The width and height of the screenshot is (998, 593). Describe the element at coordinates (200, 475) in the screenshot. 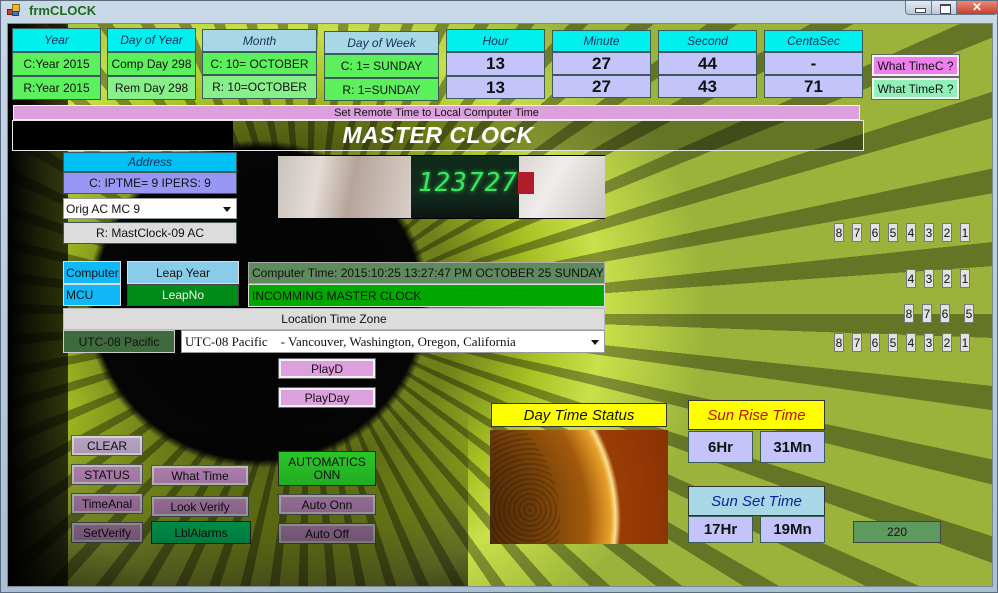

I see `what-time-button: What Time` at that location.